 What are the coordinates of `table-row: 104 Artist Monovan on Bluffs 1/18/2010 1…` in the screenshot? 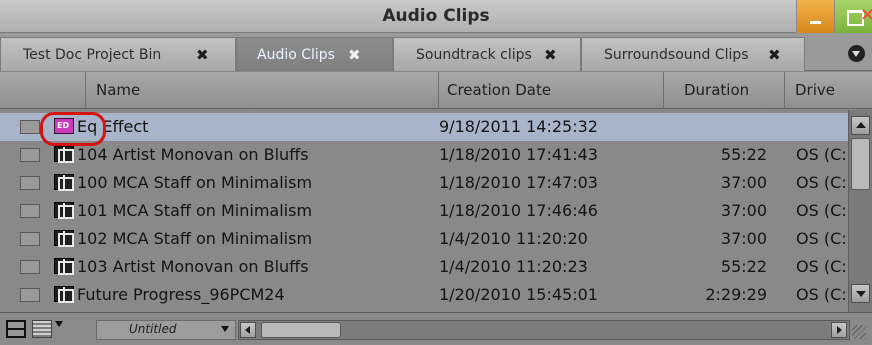 It's located at (424, 155).